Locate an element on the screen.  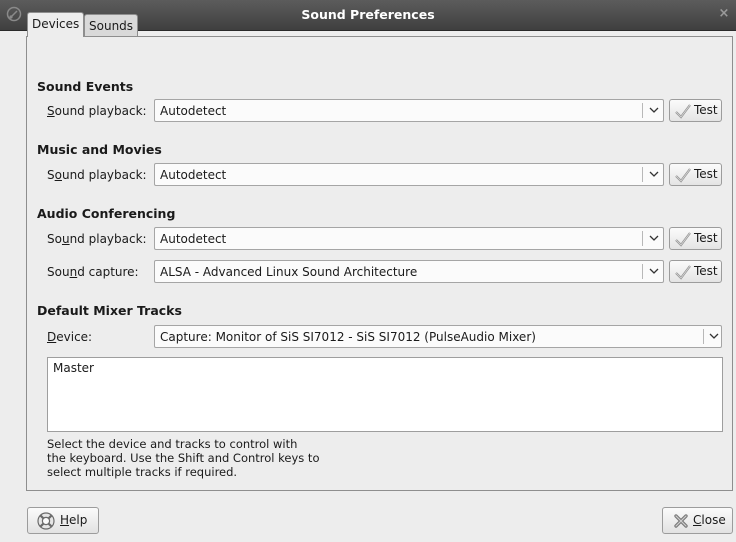
help-button-label: Help is located at coordinates (74, 520).